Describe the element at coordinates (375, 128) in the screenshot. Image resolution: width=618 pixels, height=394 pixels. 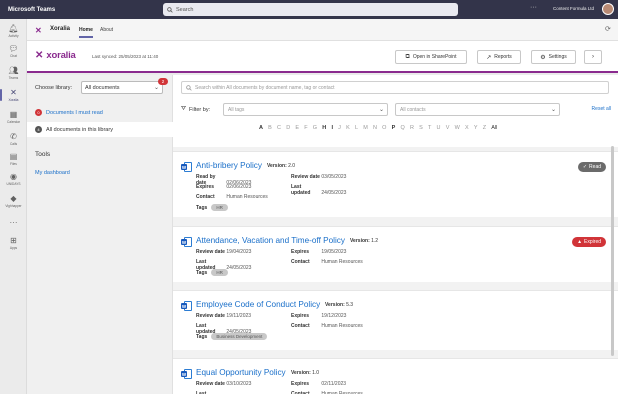
I see `letter-filter-n: N` at that location.